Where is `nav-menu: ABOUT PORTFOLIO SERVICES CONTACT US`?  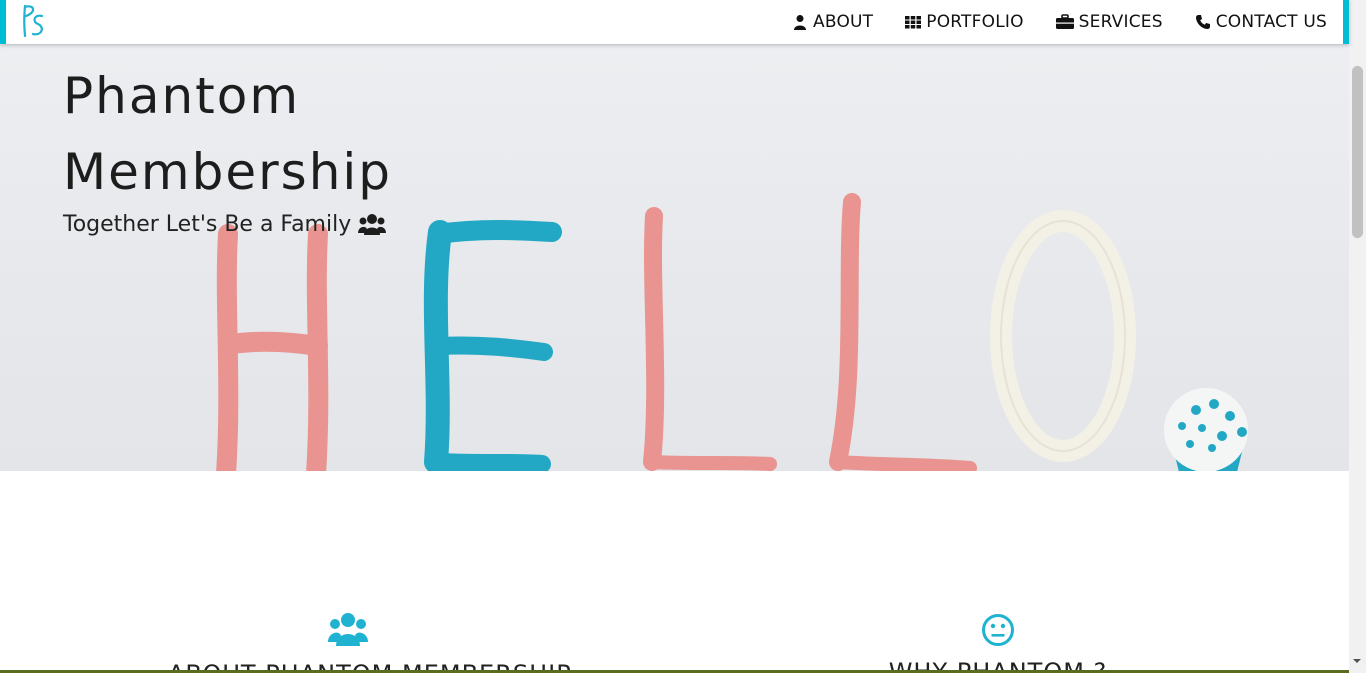
nav-menu: ABOUT PORTFOLIO SERVICES CONTACT US is located at coordinates (1043, 22).